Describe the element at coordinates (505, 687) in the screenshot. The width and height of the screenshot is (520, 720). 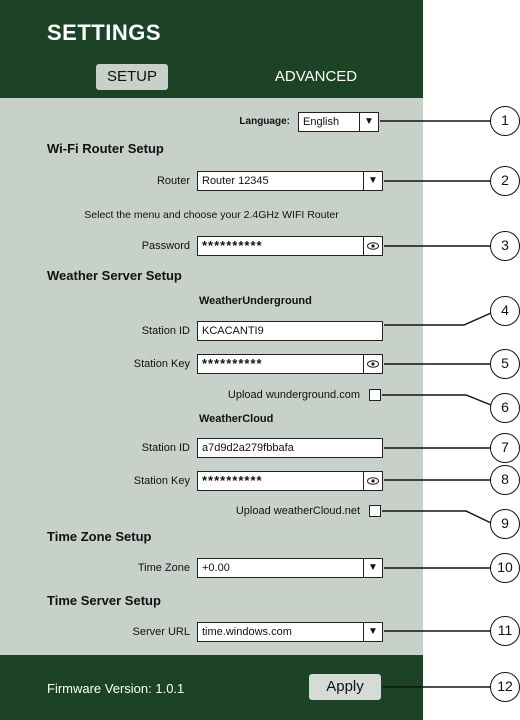
I see `callout-12: 12` at that location.